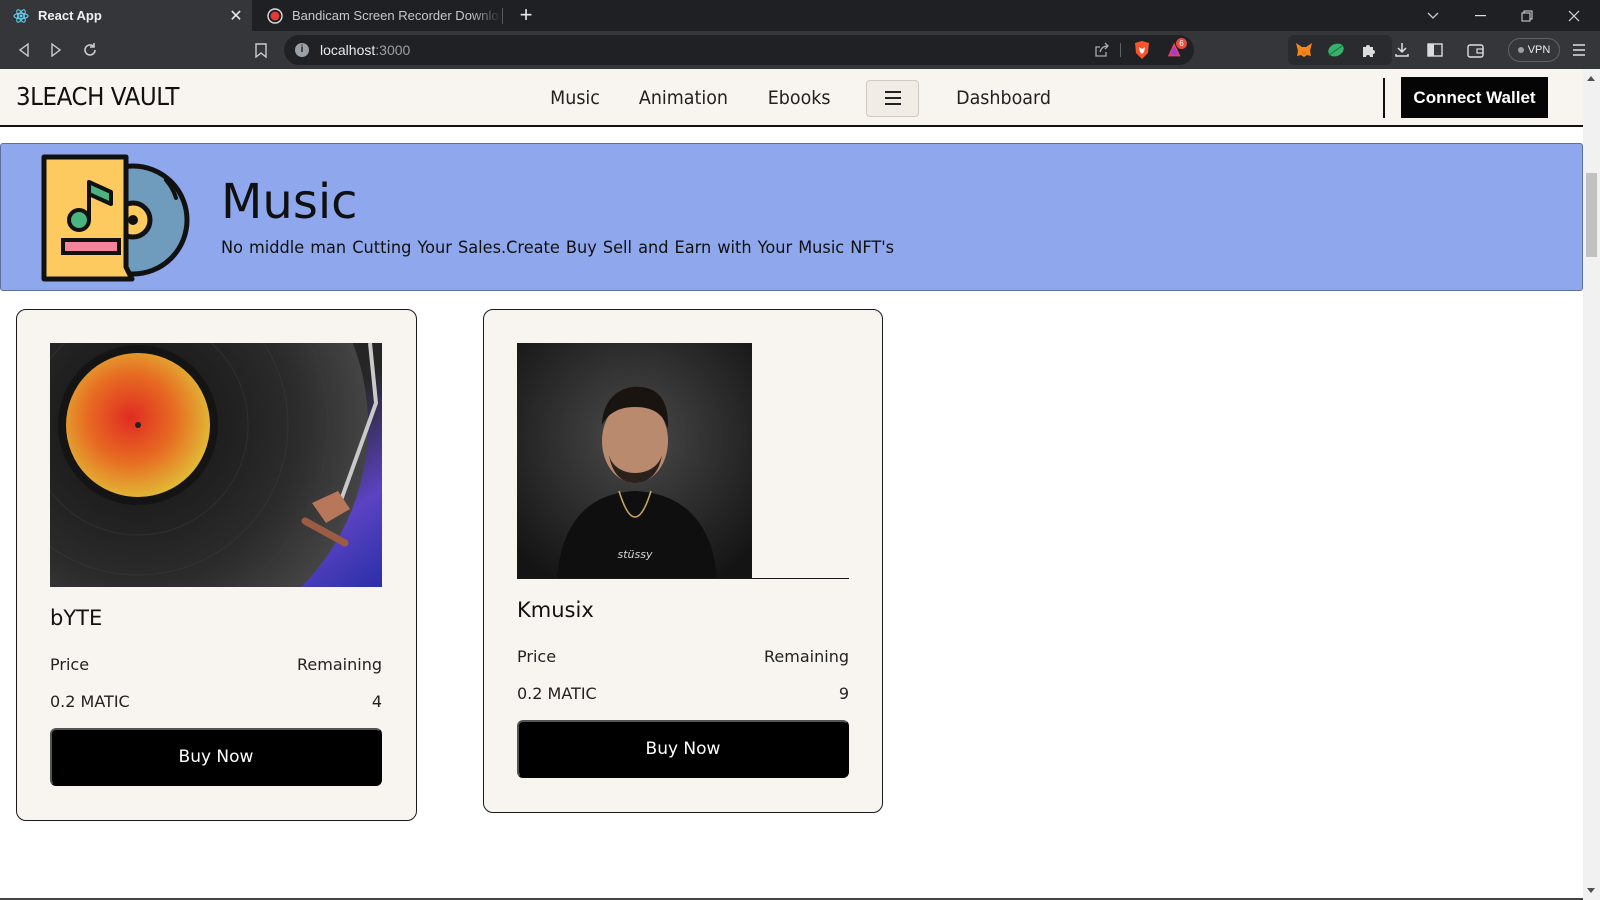 Image resolution: width=1600 pixels, height=900 pixels. Describe the element at coordinates (635, 554) in the screenshot. I see `shirt-text: stüssy` at that location.